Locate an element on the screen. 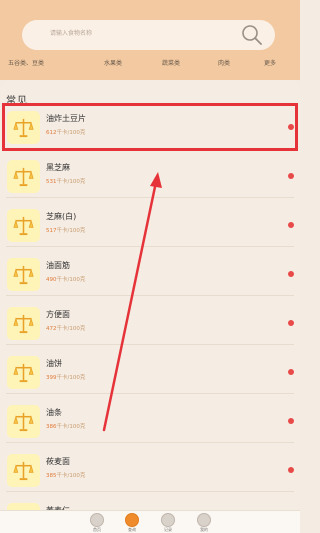  tab-bar: 首页 查询 记录 我的 is located at coordinates (150, 521).